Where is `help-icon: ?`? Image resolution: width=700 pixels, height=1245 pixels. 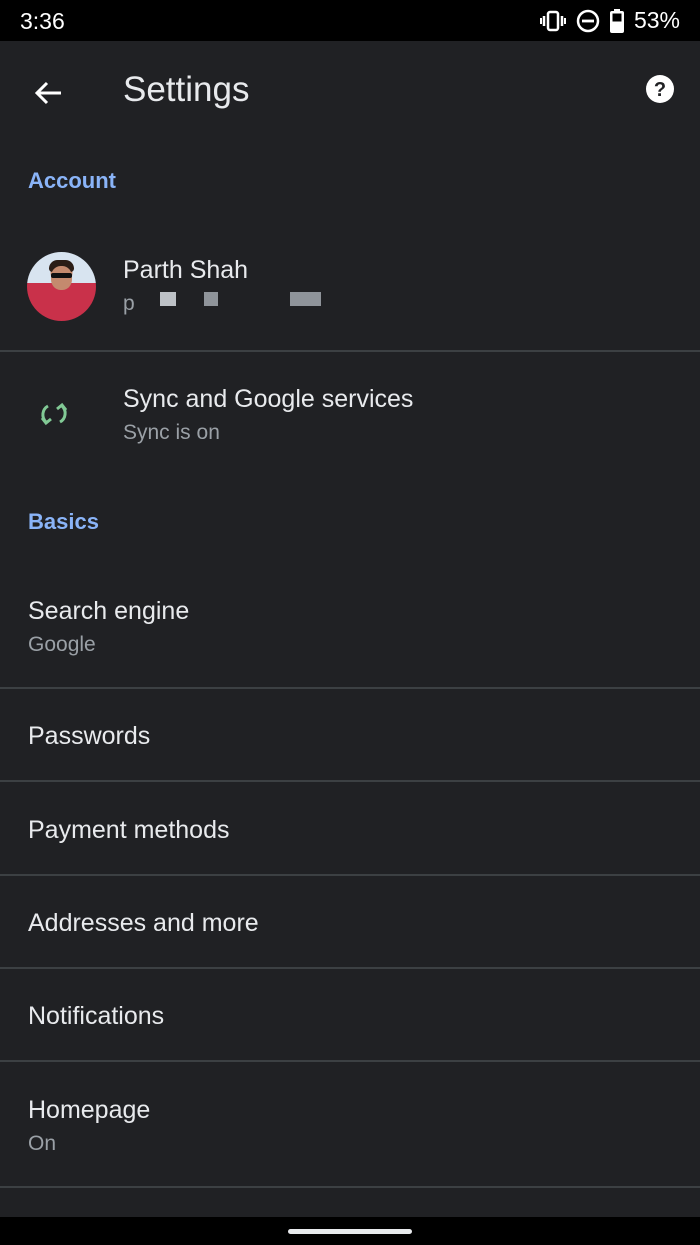
help-icon: ? is located at coordinates (660, 89).